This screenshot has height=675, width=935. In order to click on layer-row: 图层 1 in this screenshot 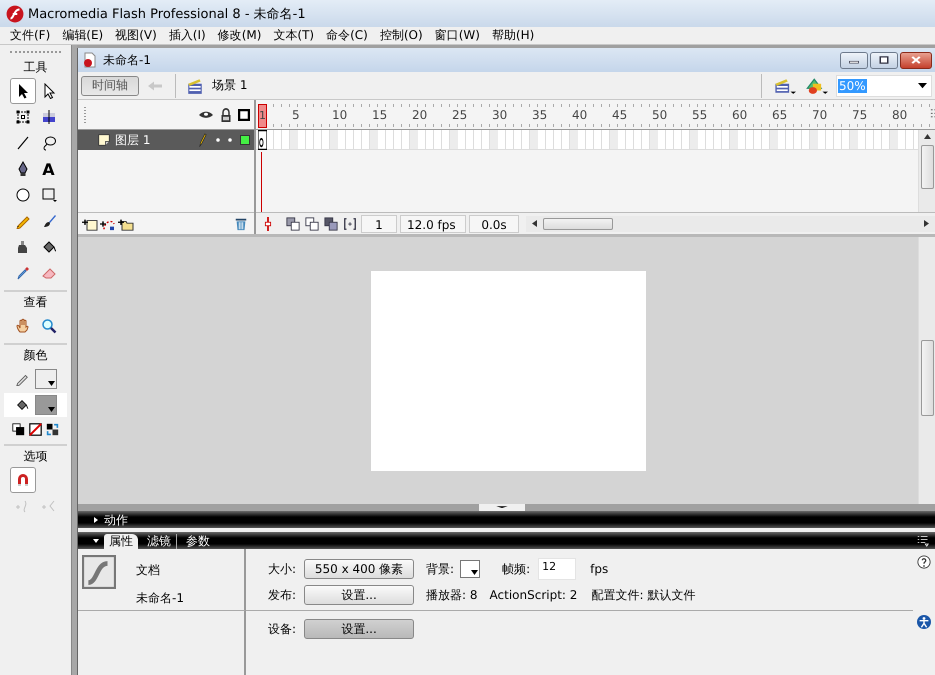, I will do `click(166, 140)`.